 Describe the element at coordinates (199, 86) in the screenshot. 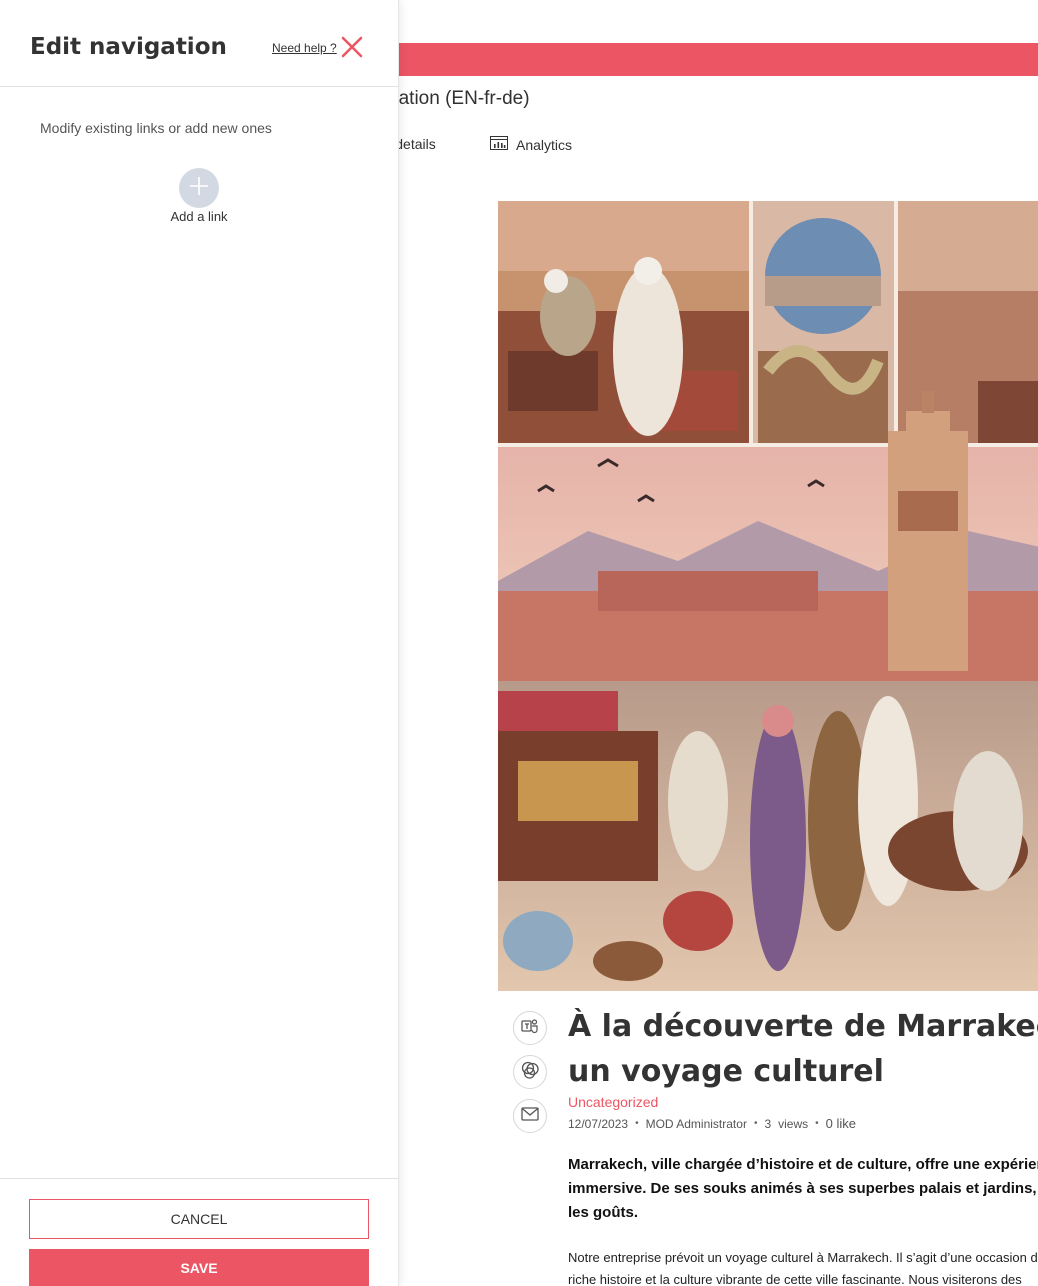

I see `panel-header-divider` at that location.